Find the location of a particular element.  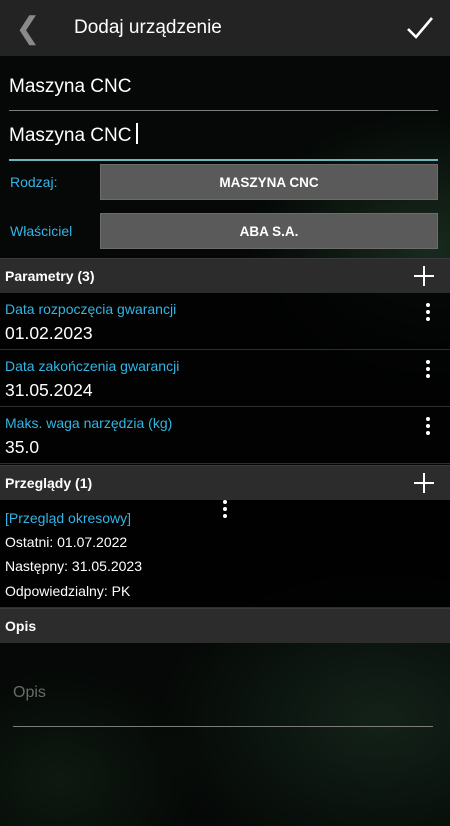

type-row: Rodzaj: MASZYNA CNC is located at coordinates (225, 182).